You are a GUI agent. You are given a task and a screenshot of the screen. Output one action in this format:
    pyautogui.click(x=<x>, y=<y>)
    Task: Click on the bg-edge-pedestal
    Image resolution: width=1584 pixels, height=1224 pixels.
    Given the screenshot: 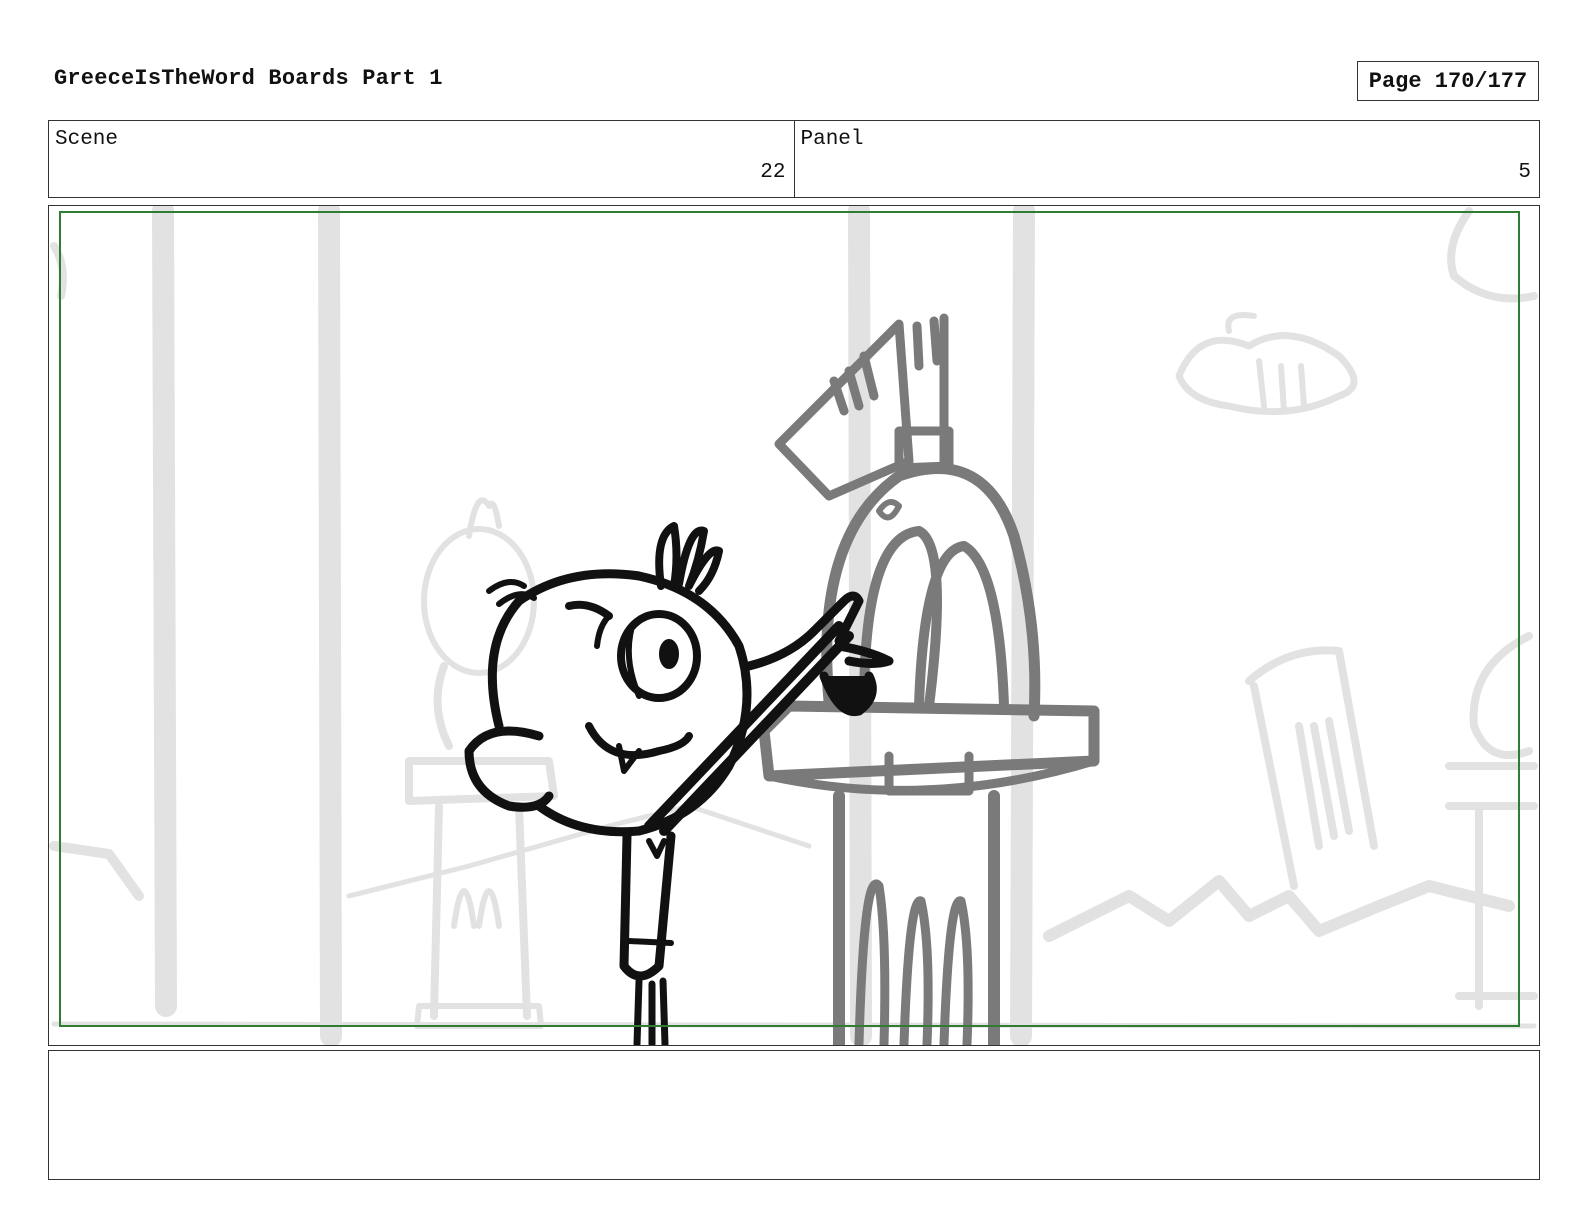 What is the action you would take?
    pyautogui.click(x=1491, y=886)
    